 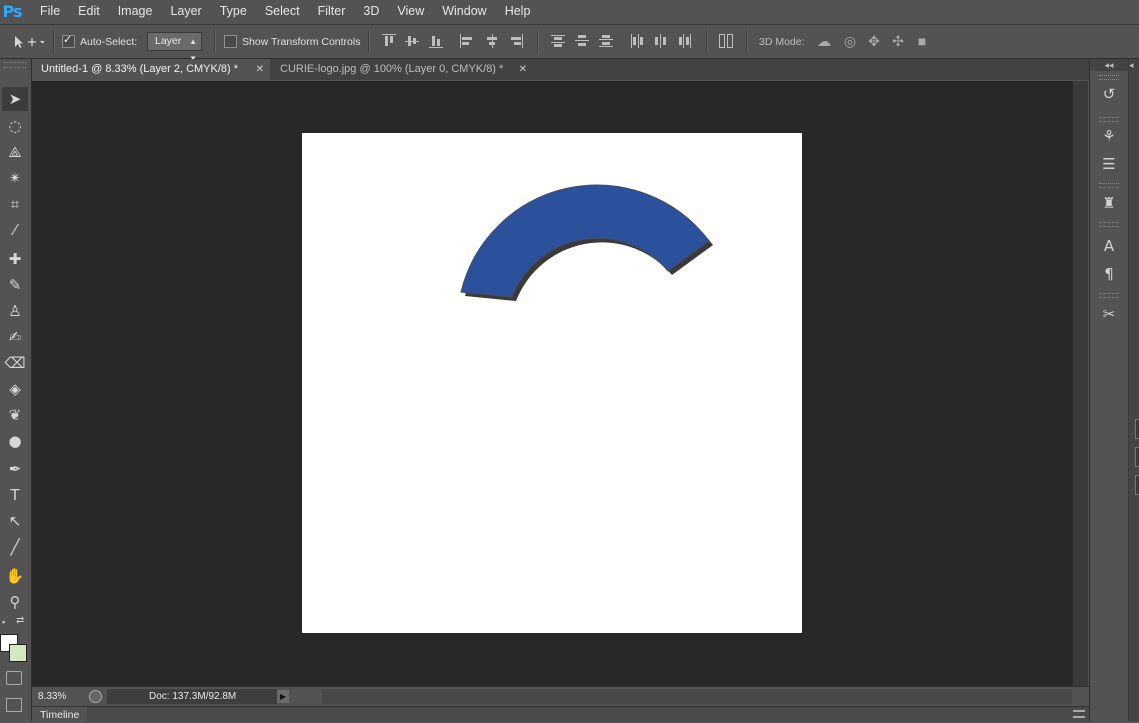 What do you see at coordinates (1134, 390) in the screenshot?
I see `collapsed-panel-column` at bounding box center [1134, 390].